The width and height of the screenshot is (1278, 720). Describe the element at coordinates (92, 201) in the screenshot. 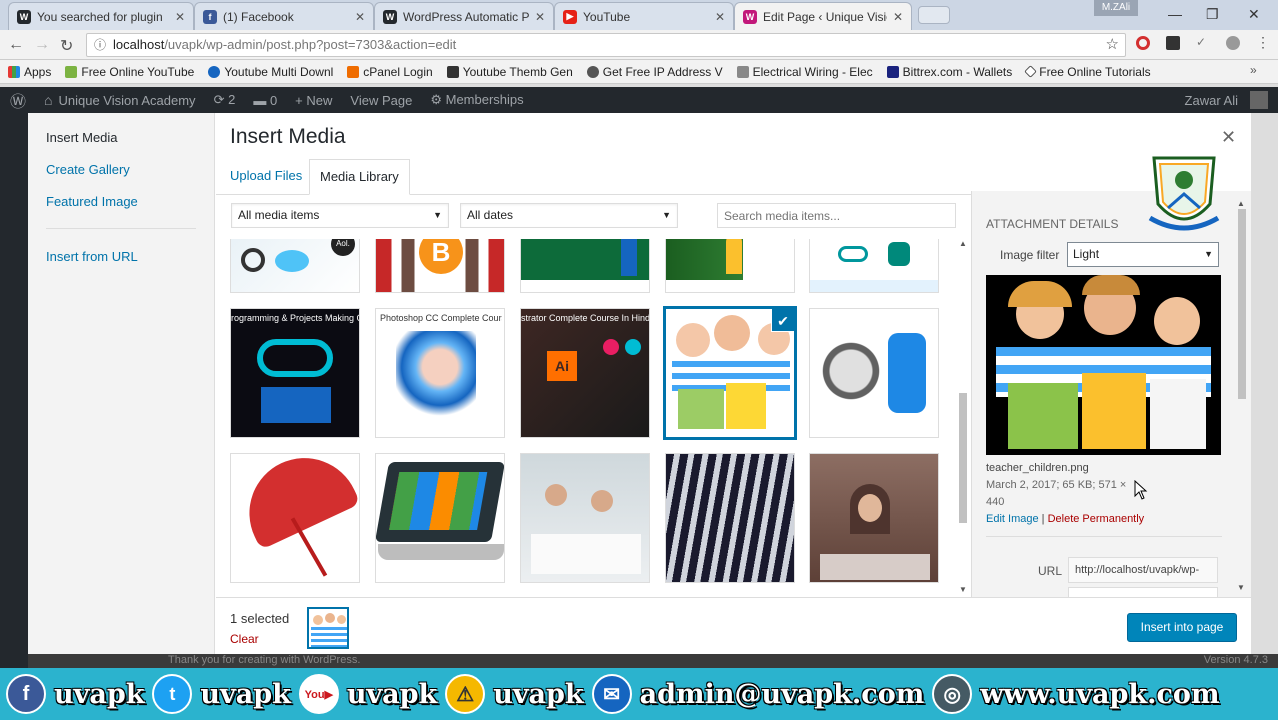

I see `menu-featured-image: Featured Image` at that location.